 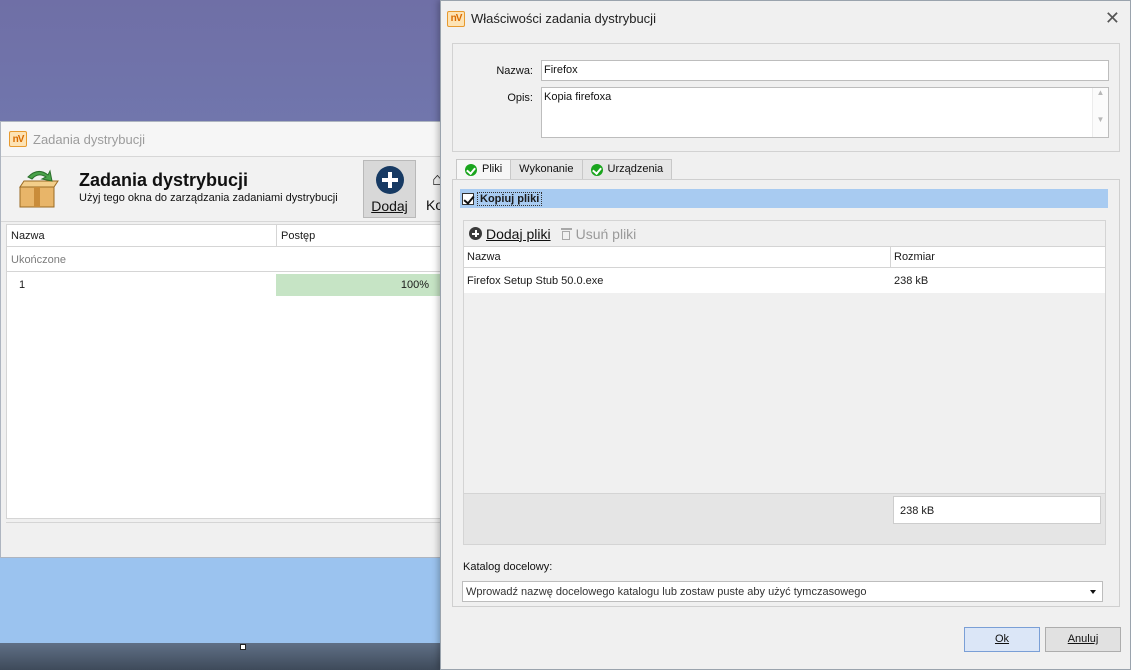 I want to click on copy-files-checkbox, so click(x=468, y=198).